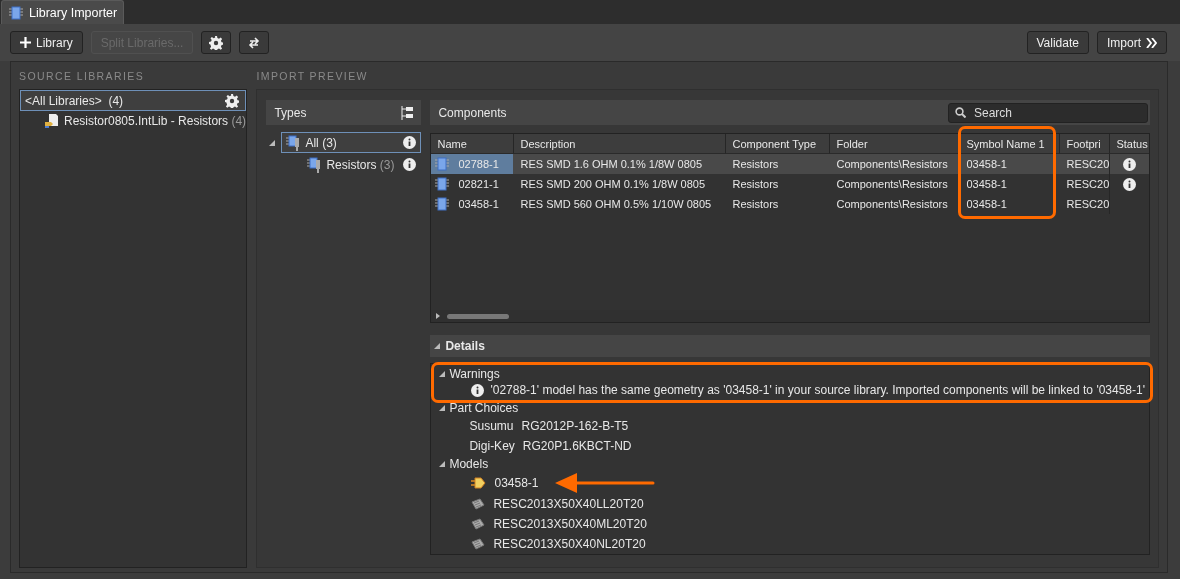  What do you see at coordinates (1057, 42) in the screenshot?
I see `validate-button: Validate` at bounding box center [1057, 42].